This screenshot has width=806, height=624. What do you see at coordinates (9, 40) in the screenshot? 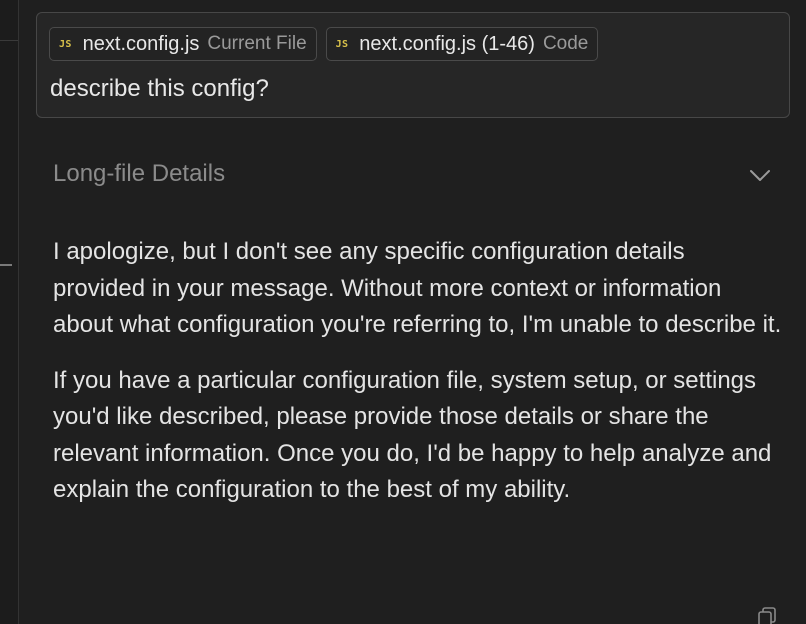
I see `divider` at bounding box center [9, 40].